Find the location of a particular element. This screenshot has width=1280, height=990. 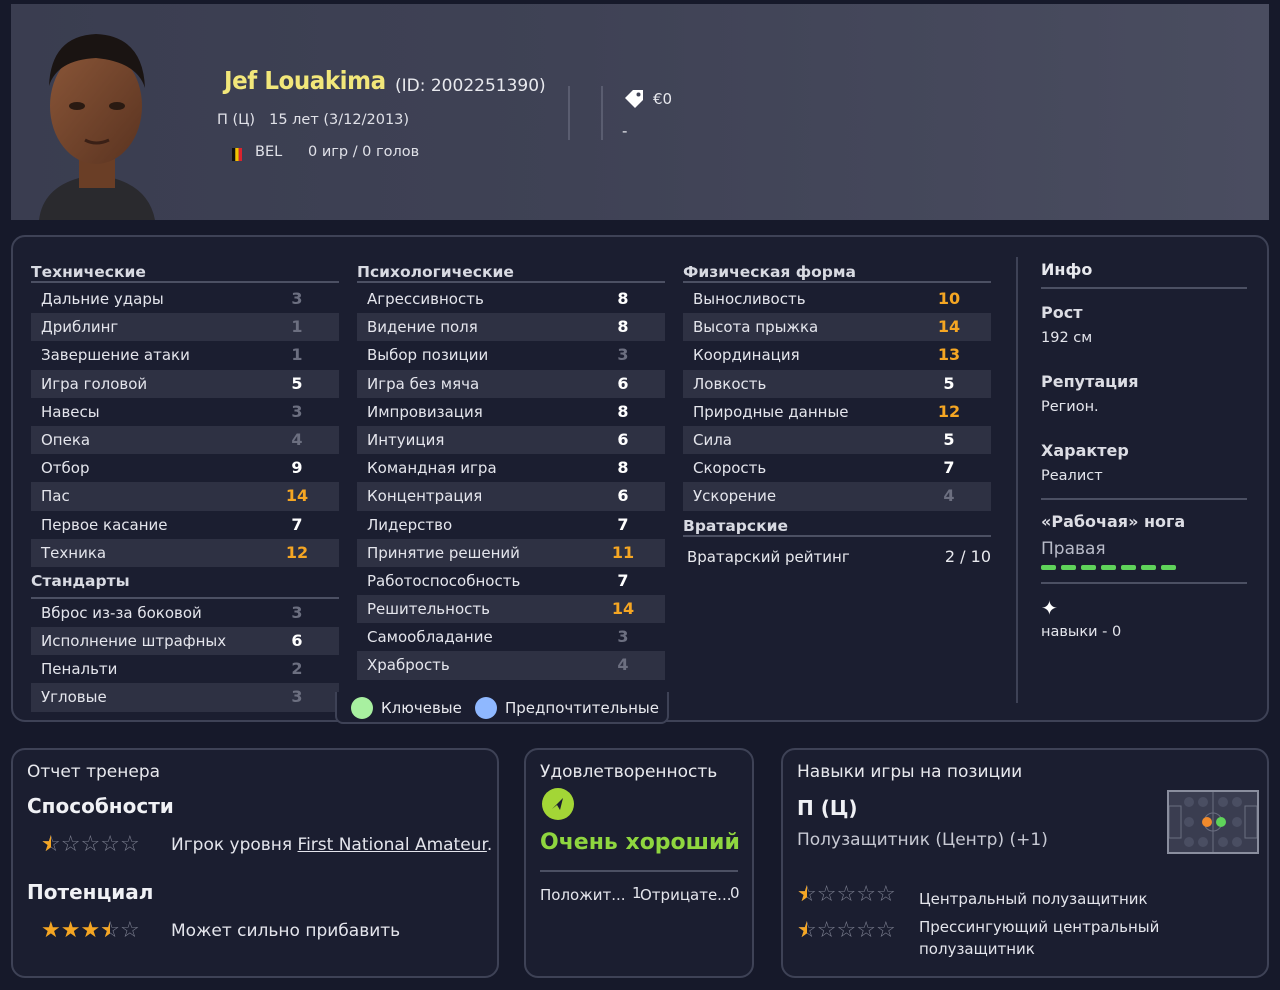

attribute-row: Техника 12 is located at coordinates (185, 552).